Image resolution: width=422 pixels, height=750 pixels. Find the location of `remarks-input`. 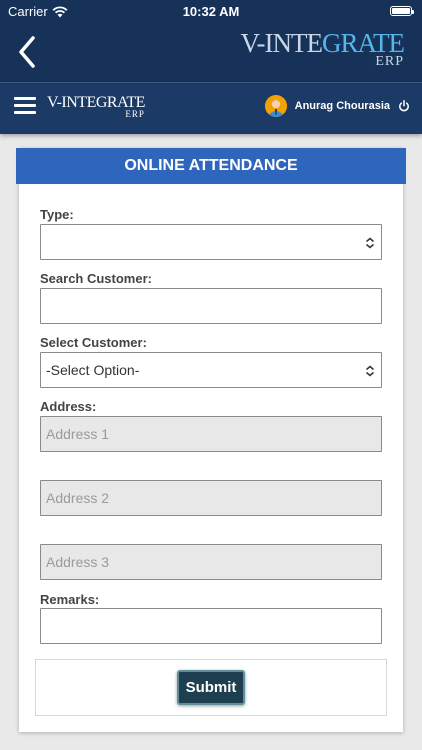

remarks-input is located at coordinates (213, 626).